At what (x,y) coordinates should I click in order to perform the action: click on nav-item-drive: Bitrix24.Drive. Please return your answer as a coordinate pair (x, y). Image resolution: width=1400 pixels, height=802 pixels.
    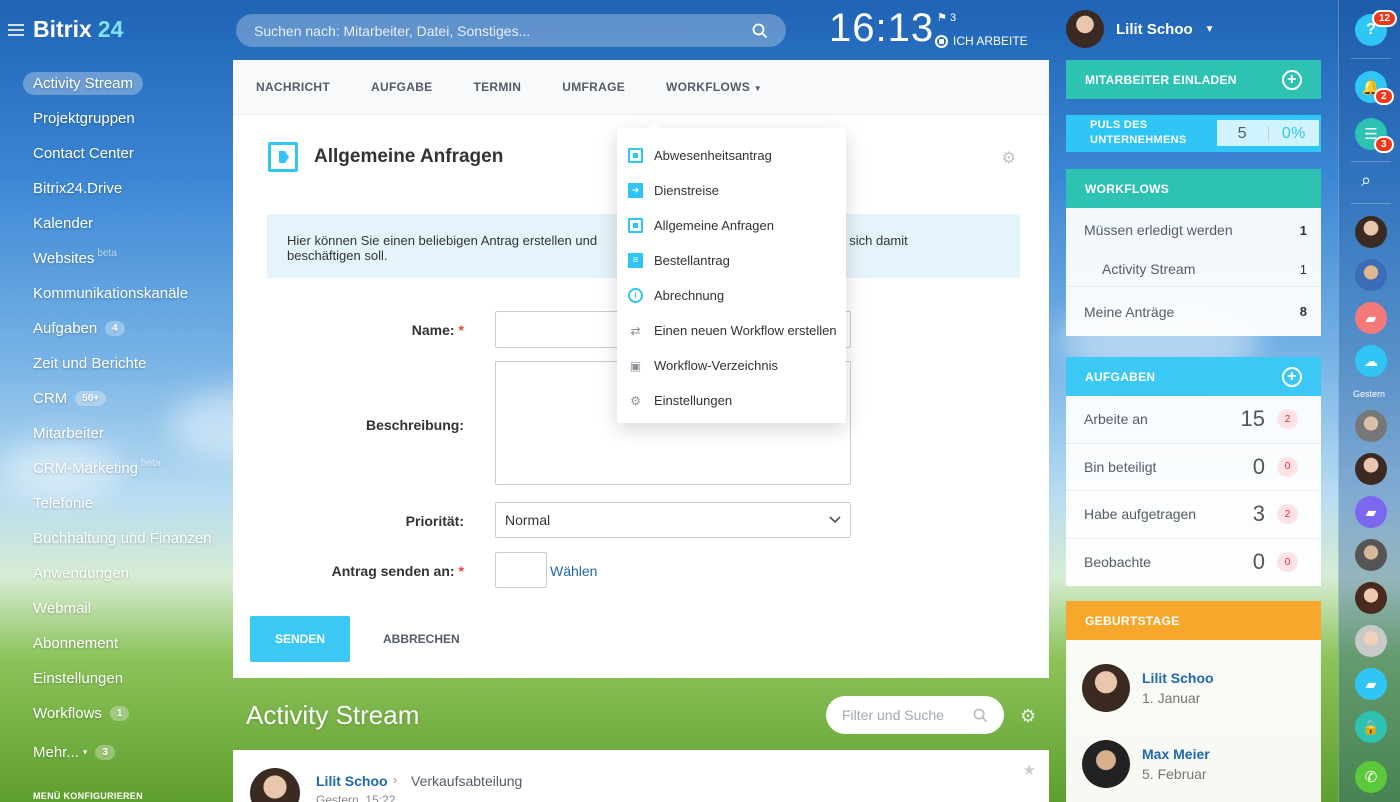
    Looking at the image, I should click on (122, 188).